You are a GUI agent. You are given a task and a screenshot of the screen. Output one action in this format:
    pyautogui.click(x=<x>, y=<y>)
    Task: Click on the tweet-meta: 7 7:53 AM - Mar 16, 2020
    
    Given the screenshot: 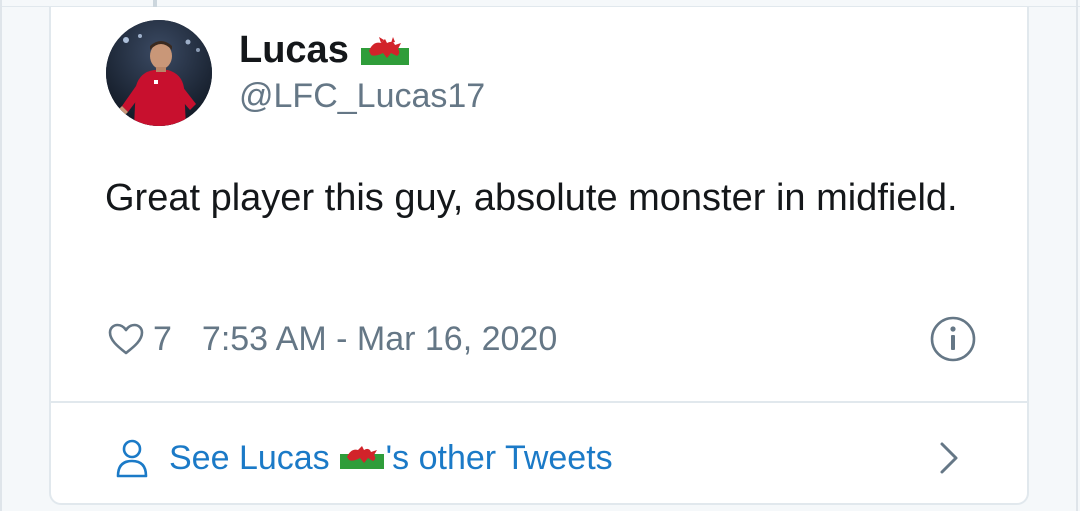 What is the action you would take?
    pyautogui.click(x=332, y=339)
    